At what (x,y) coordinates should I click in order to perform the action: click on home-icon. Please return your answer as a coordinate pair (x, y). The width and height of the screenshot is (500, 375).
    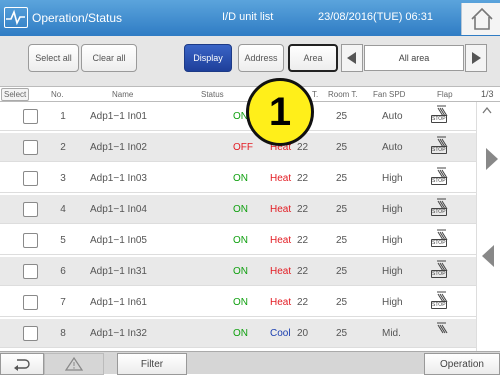
    Looking at the image, I should click on (482, 18).